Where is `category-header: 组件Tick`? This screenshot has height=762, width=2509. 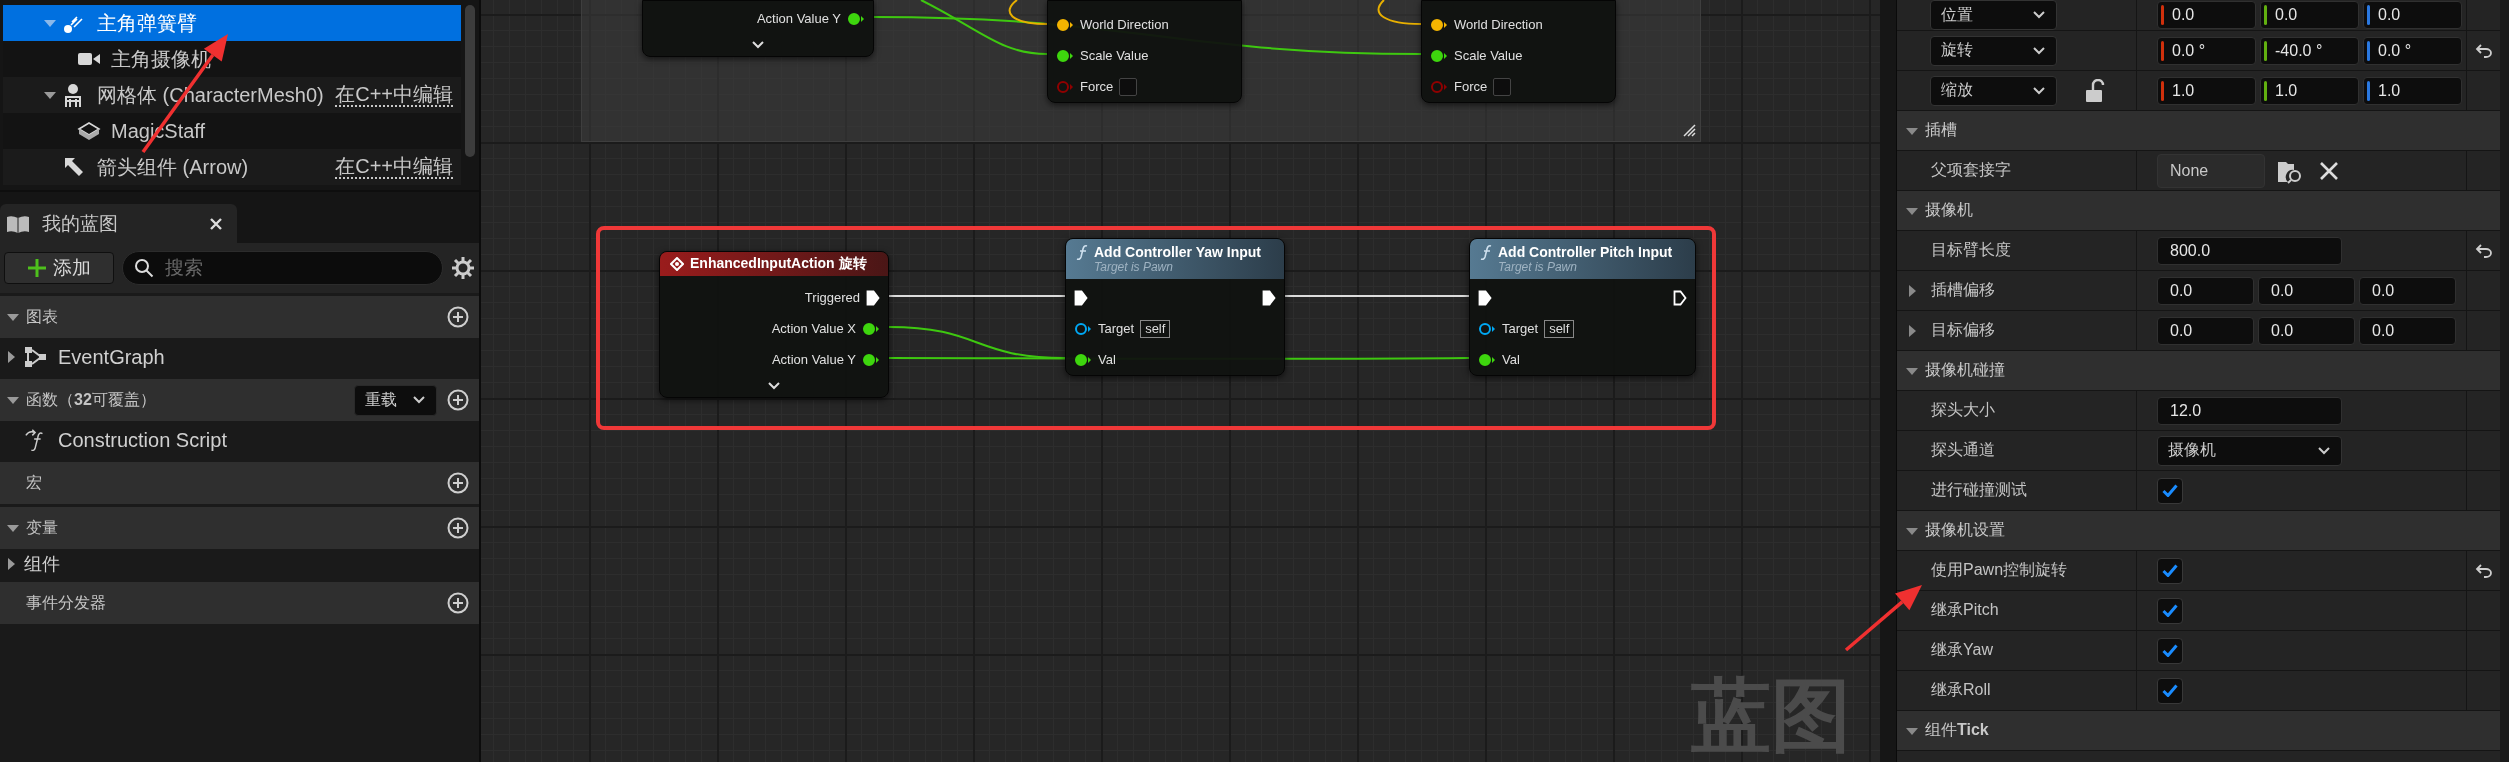 category-header: 组件Tick is located at coordinates (2198, 731).